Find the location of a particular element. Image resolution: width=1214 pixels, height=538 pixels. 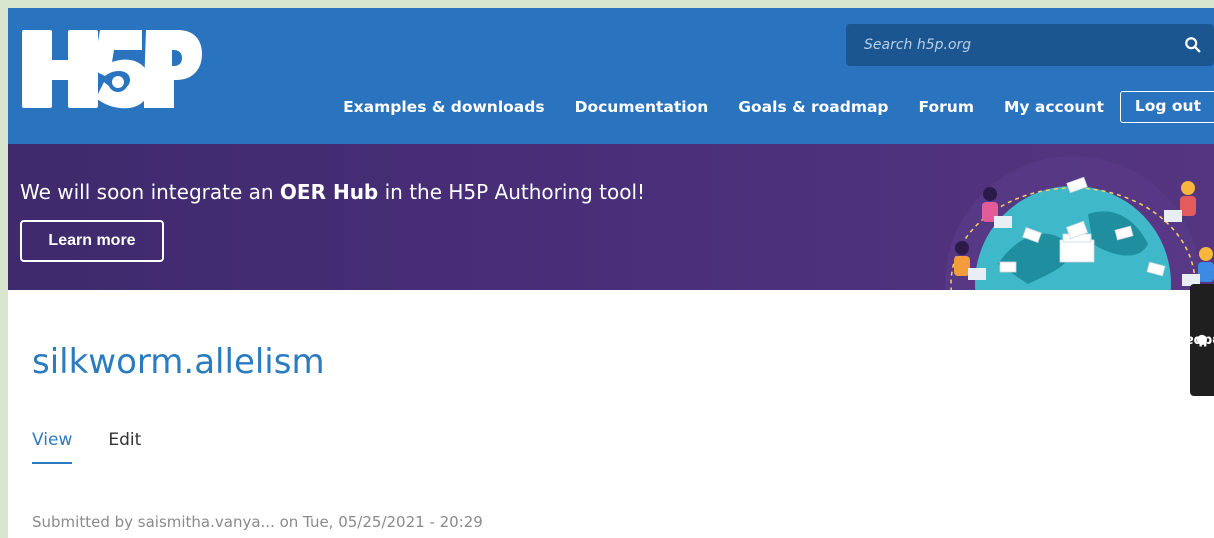

nav-goals-roadmap: Goals & roadmap is located at coordinates (813, 107).